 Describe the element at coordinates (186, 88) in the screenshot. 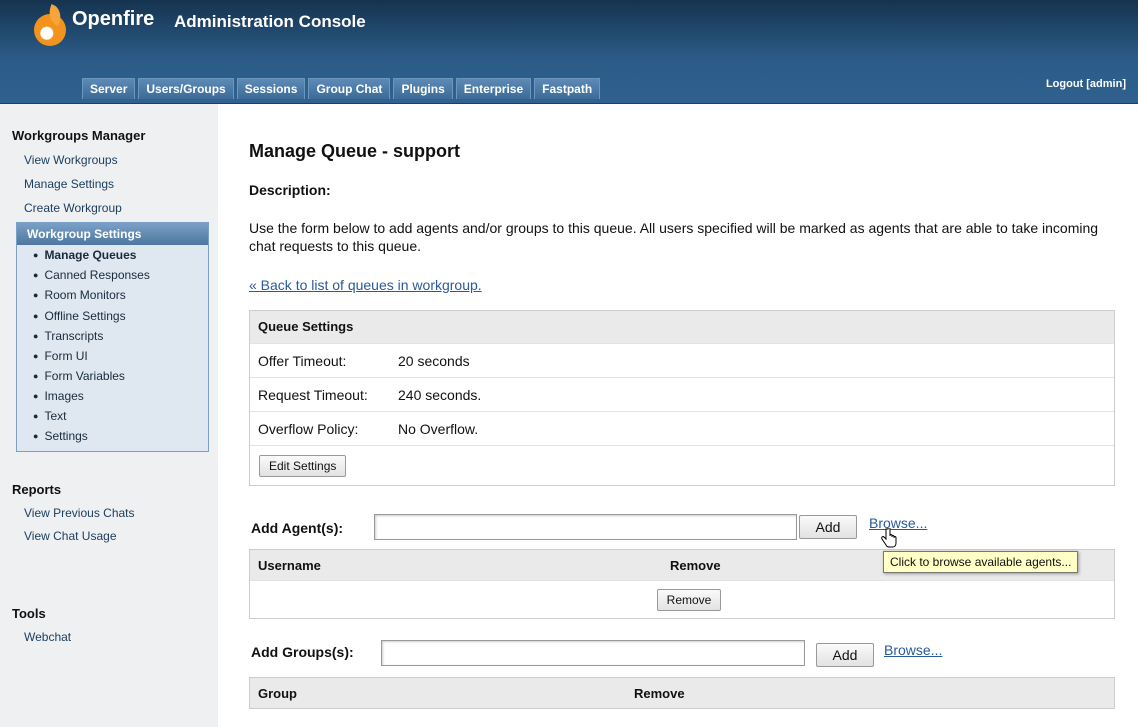

I see `tab-users-groups: Users/Groups` at that location.